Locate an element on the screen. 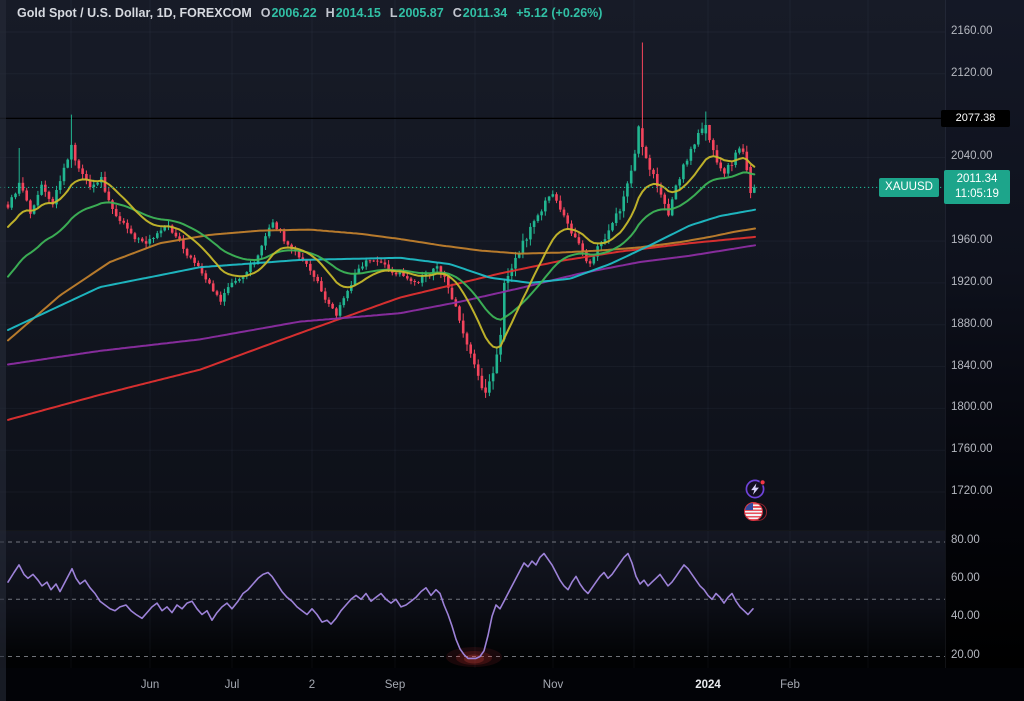 The width and height of the screenshot is (1024, 701). open-label: O is located at coordinates (265, 13).